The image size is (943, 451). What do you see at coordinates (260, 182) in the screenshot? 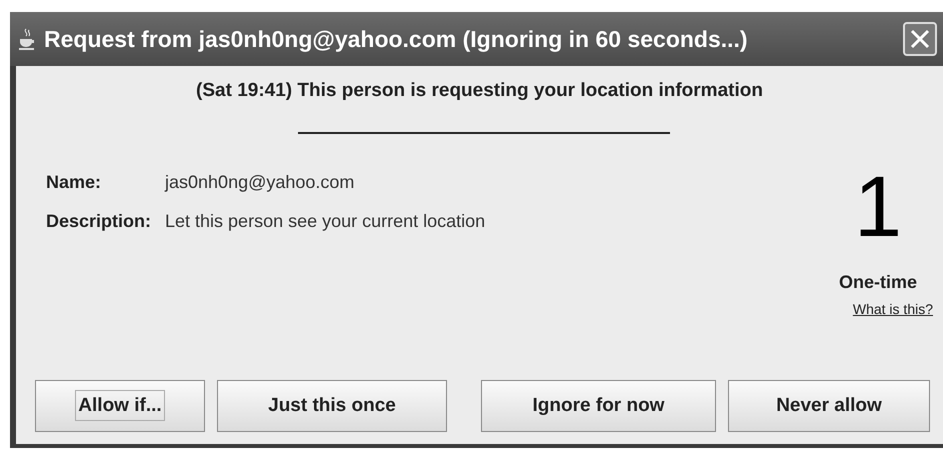
I see `field-value: jas0nh0ng@yahoo.com` at bounding box center [260, 182].